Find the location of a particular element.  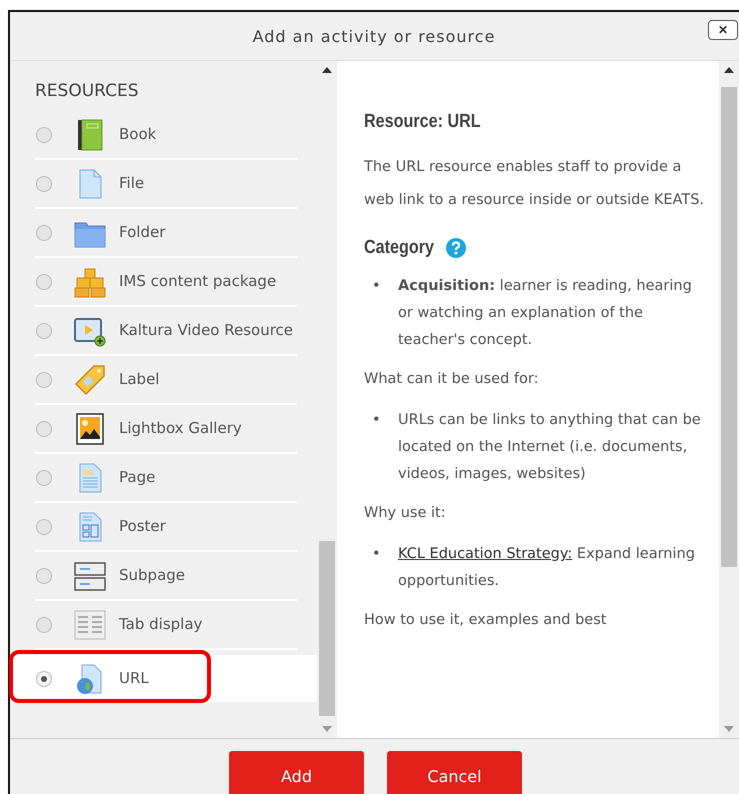

subheading-text: How to use it, examples and best is located at coordinates (486, 620).